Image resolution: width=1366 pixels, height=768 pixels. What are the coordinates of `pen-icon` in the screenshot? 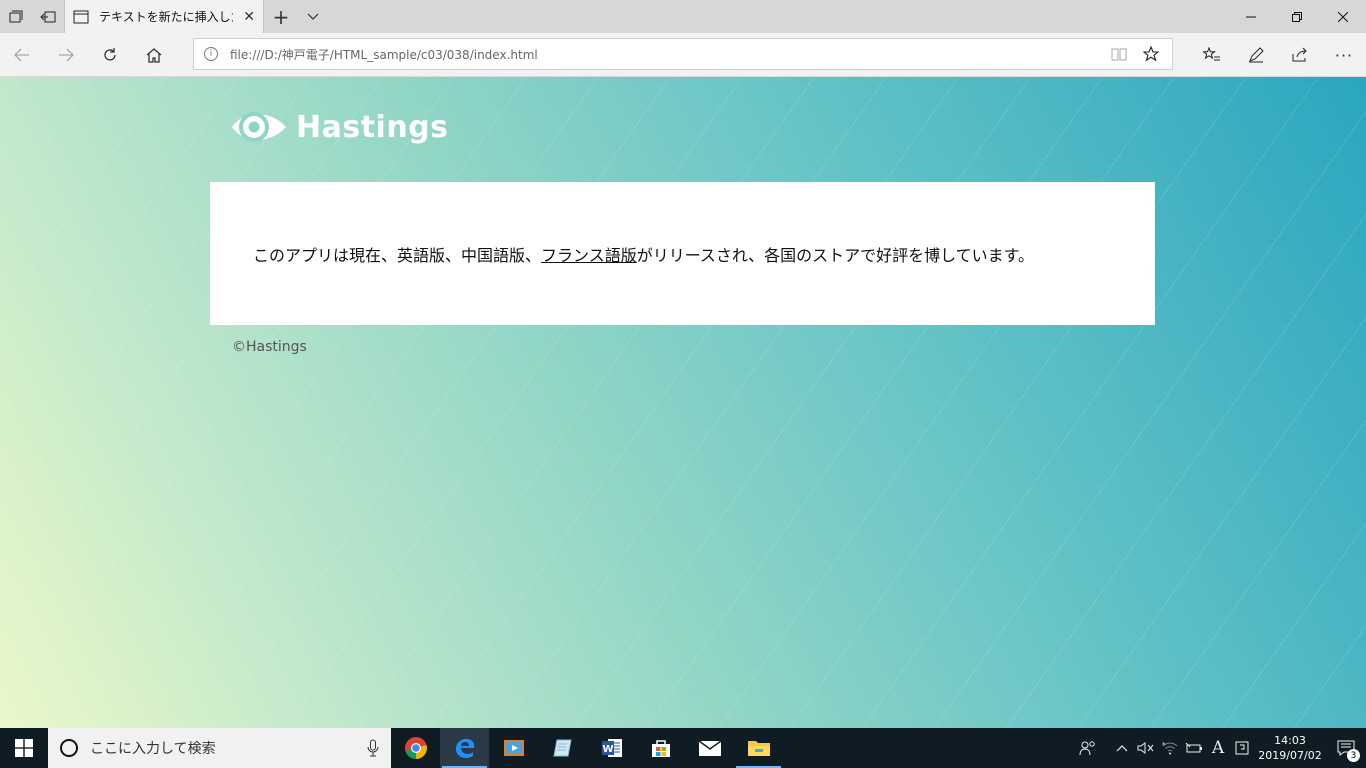 It's located at (1256, 55).